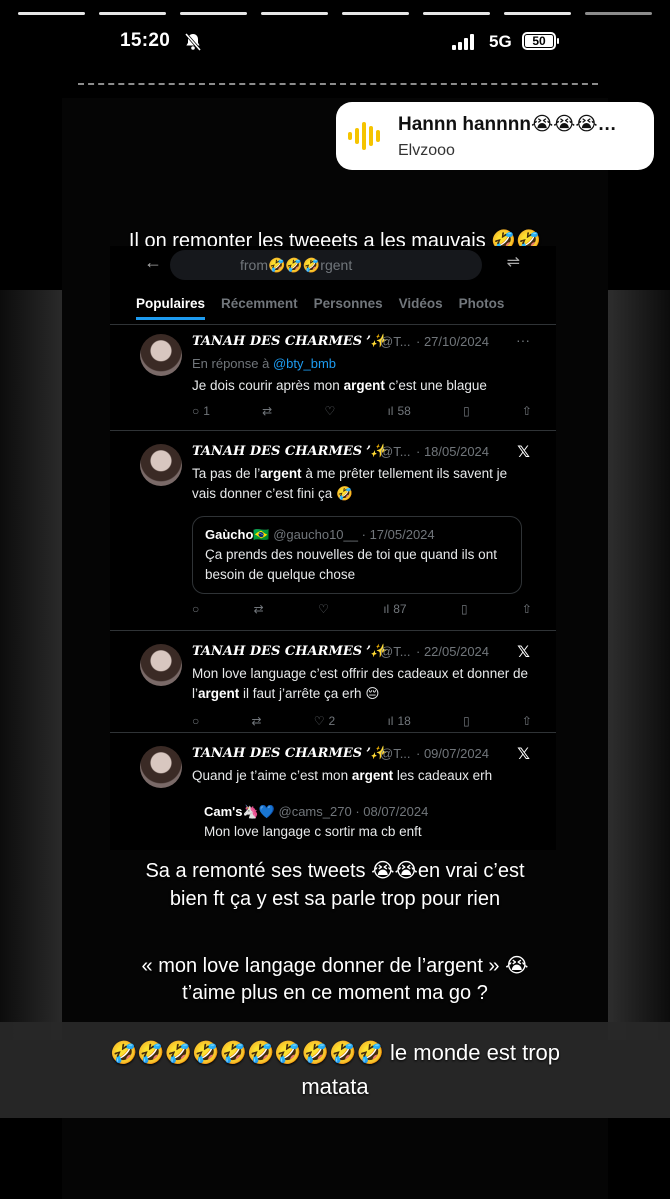 The image size is (670, 1199). Describe the element at coordinates (398, 534) in the screenshot. I see `quote-date: · 17/05/2024` at that location.